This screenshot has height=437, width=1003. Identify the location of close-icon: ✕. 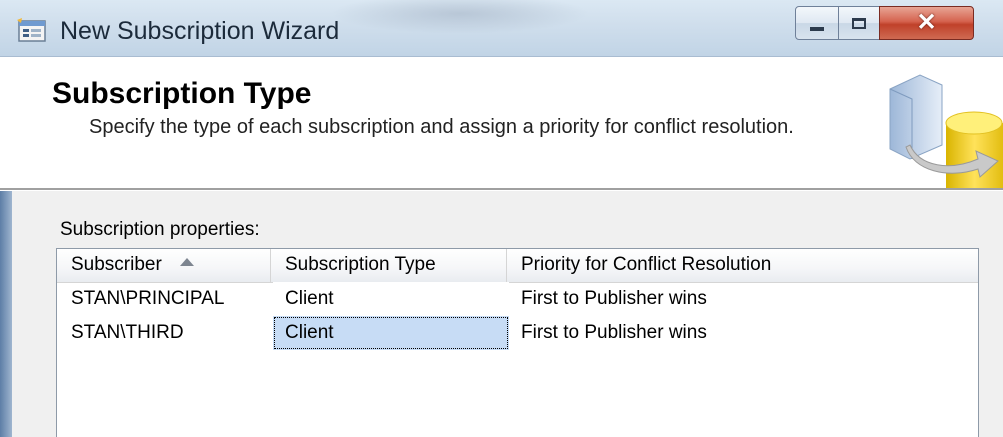
(926, 22).